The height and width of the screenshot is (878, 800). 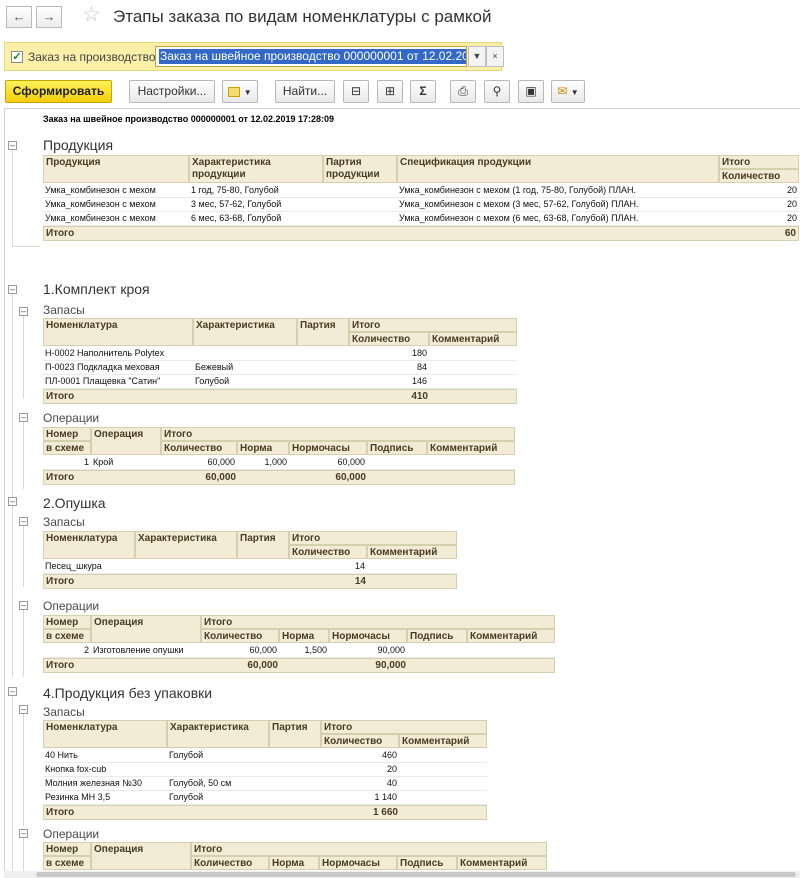 What do you see at coordinates (105, 353) in the screenshot?
I see `nom-cell: Н-0002 Наполнитель Polytex` at bounding box center [105, 353].